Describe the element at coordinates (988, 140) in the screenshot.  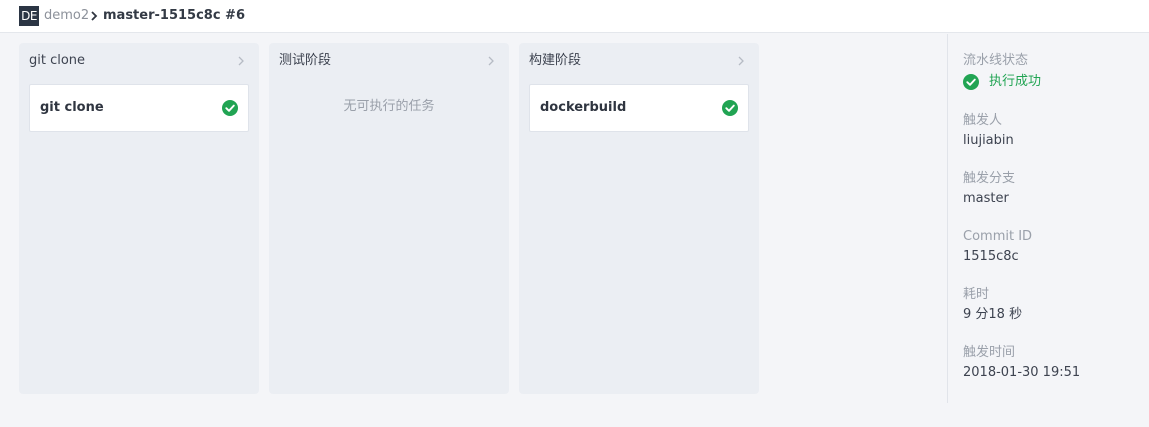
I see `trigger-user-value: liujiabin` at that location.